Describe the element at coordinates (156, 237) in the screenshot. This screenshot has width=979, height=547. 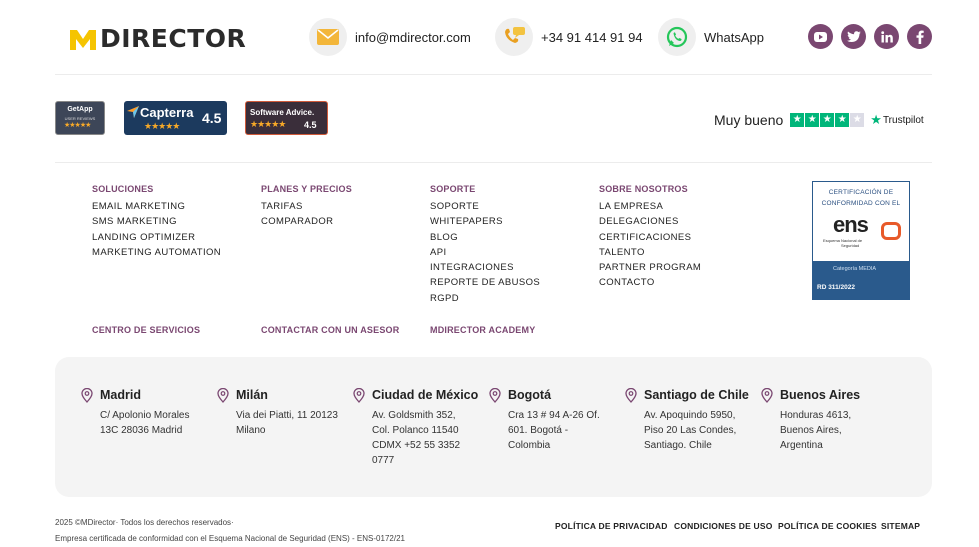
I see `nav-link-landing-optimizer: LANDING OPTIMIZER` at that location.